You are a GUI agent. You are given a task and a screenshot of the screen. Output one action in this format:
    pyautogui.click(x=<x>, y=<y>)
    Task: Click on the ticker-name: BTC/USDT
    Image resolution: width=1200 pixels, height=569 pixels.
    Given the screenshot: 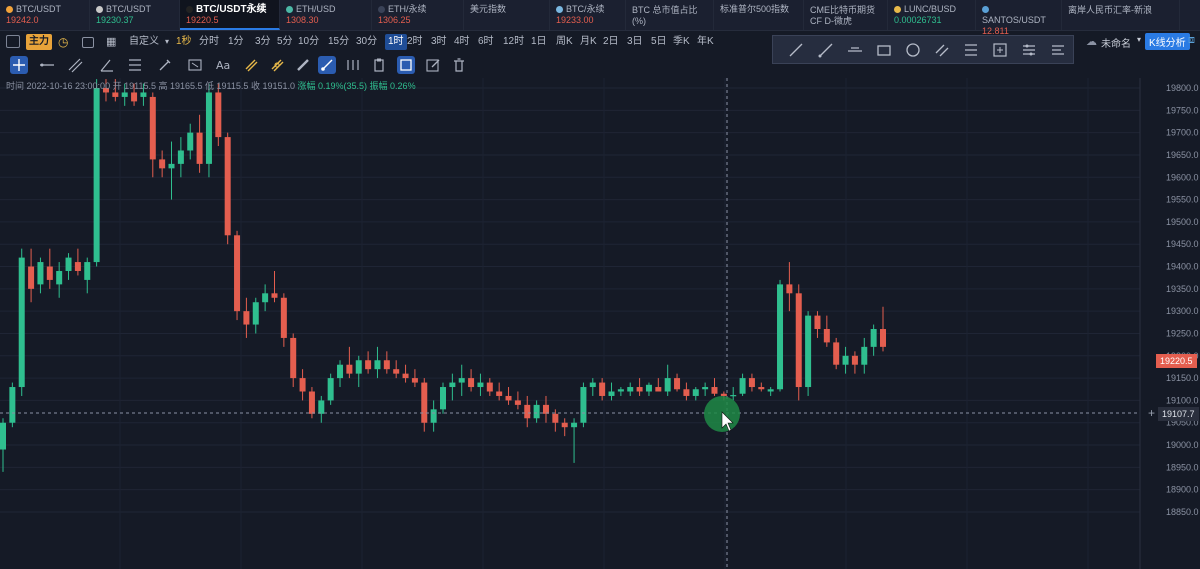 What is the action you would take?
    pyautogui.click(x=38, y=9)
    